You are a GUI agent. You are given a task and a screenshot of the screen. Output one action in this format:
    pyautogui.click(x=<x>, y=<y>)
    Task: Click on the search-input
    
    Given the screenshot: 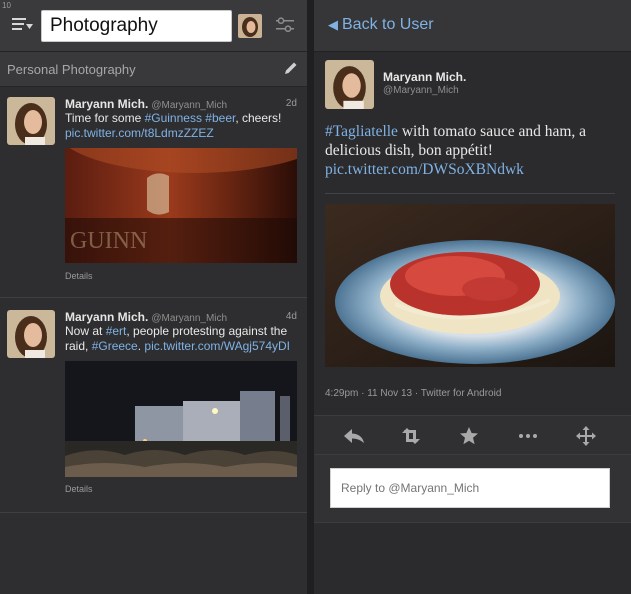 What is the action you would take?
    pyautogui.click(x=136, y=26)
    